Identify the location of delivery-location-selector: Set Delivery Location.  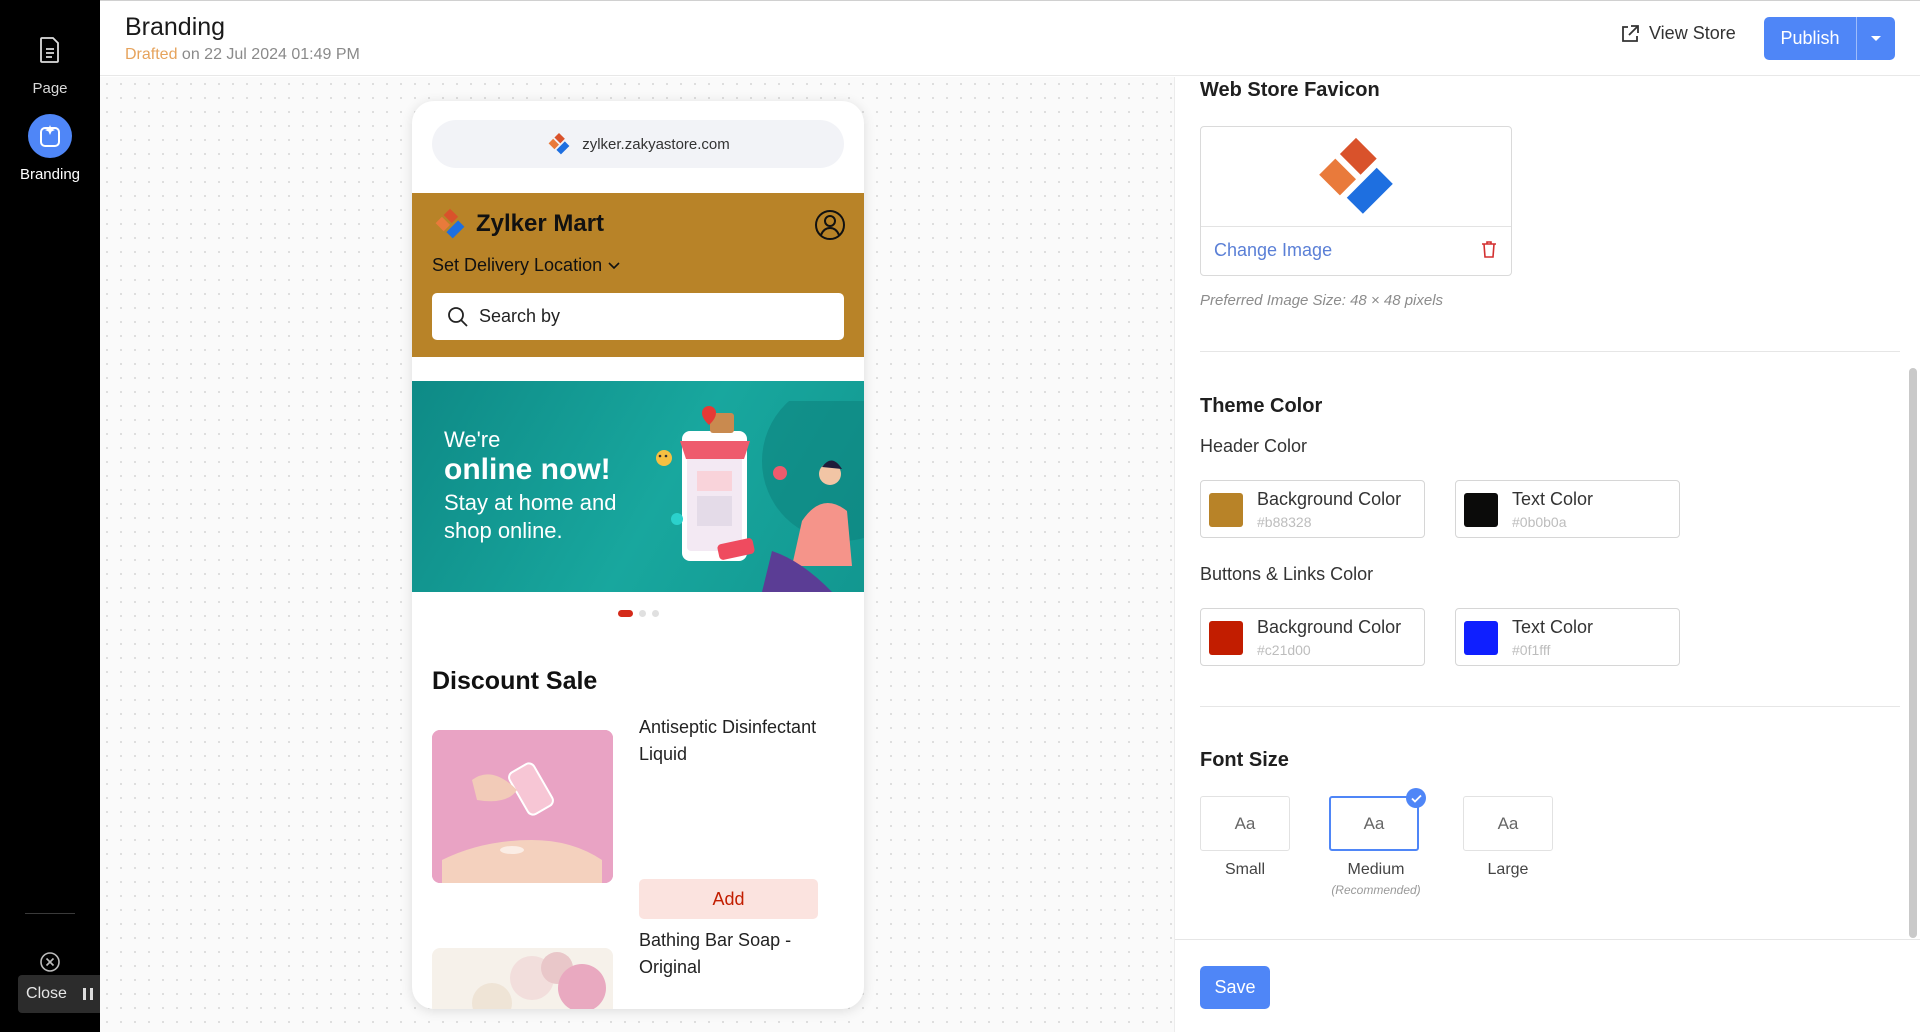
(526, 265).